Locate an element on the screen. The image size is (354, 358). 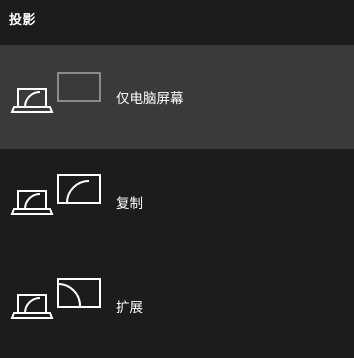
duplicate-icon is located at coordinates (55, 194).